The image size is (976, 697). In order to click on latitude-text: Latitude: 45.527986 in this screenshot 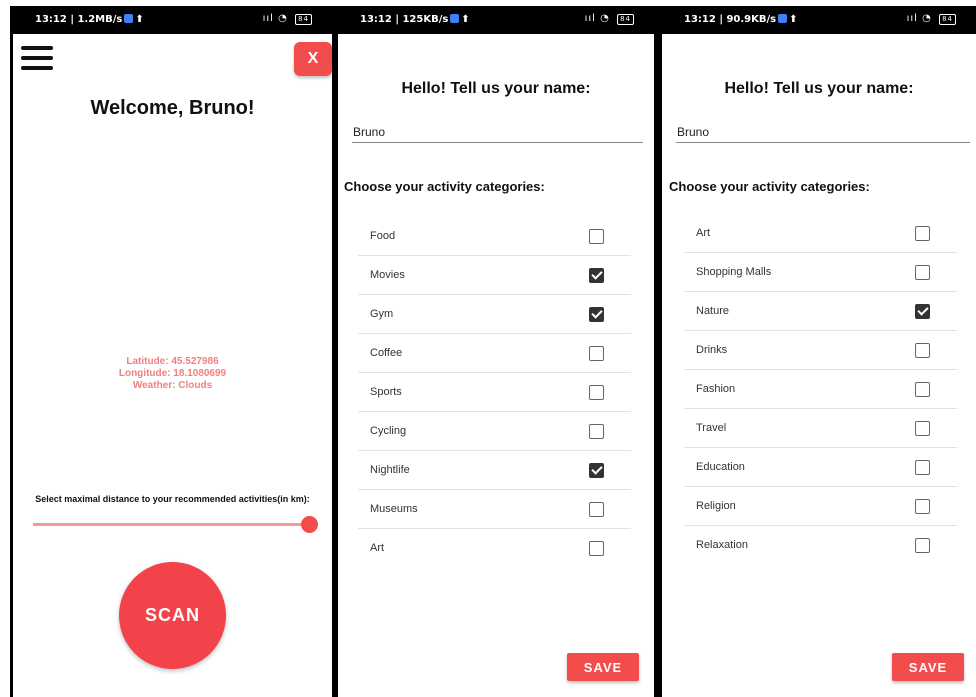, I will do `click(172, 361)`.